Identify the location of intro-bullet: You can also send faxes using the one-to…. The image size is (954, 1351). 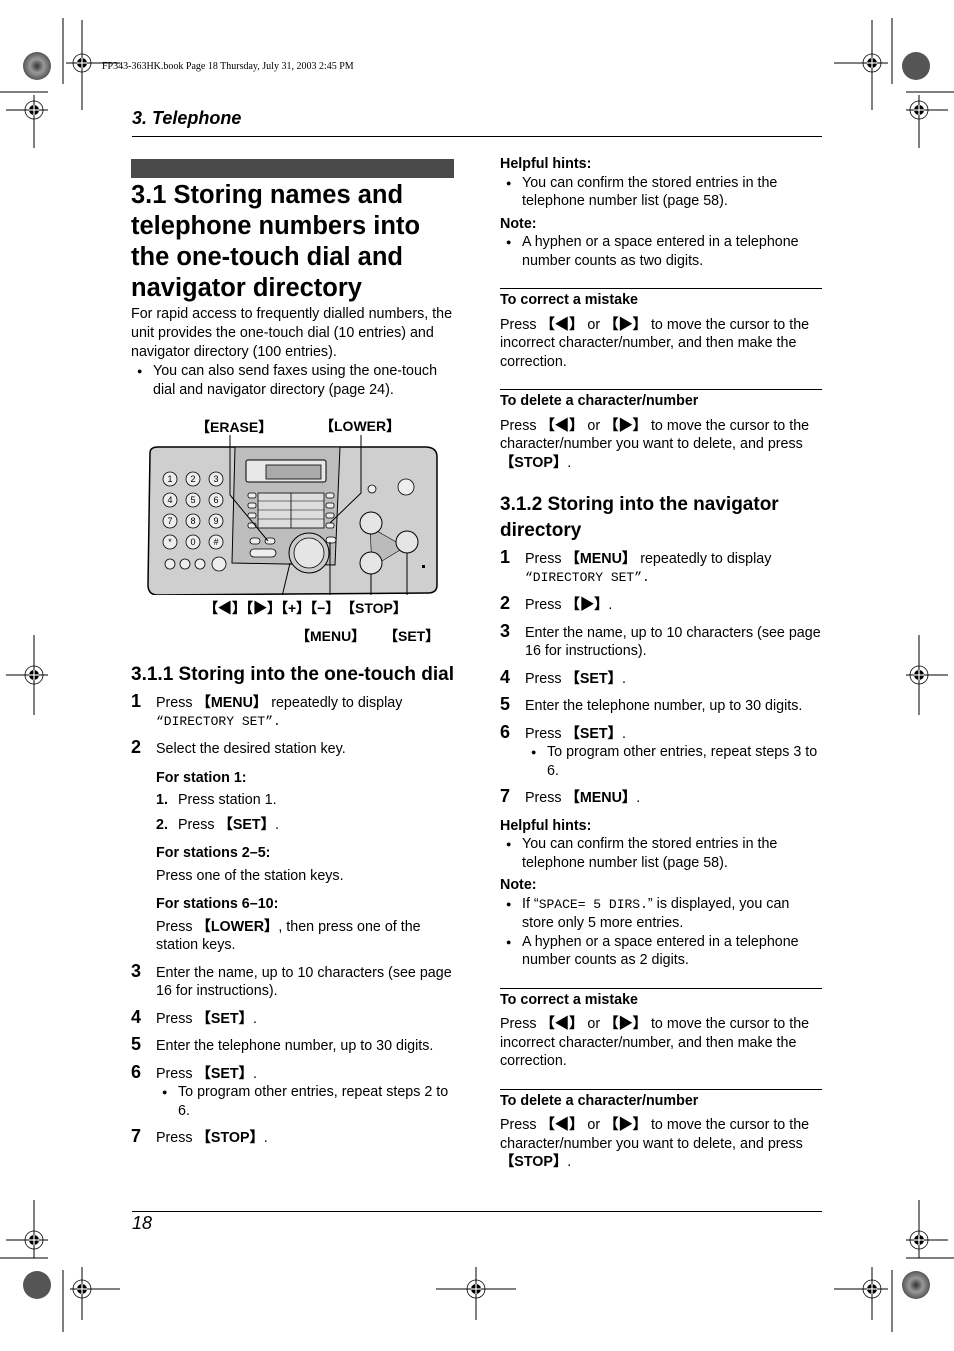
(296, 381).